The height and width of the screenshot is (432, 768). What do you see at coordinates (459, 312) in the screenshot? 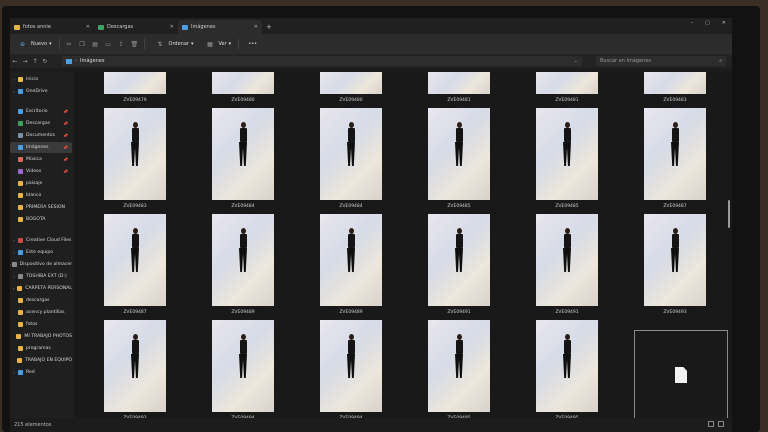
I see `file-name: ZVE09491` at bounding box center [459, 312].